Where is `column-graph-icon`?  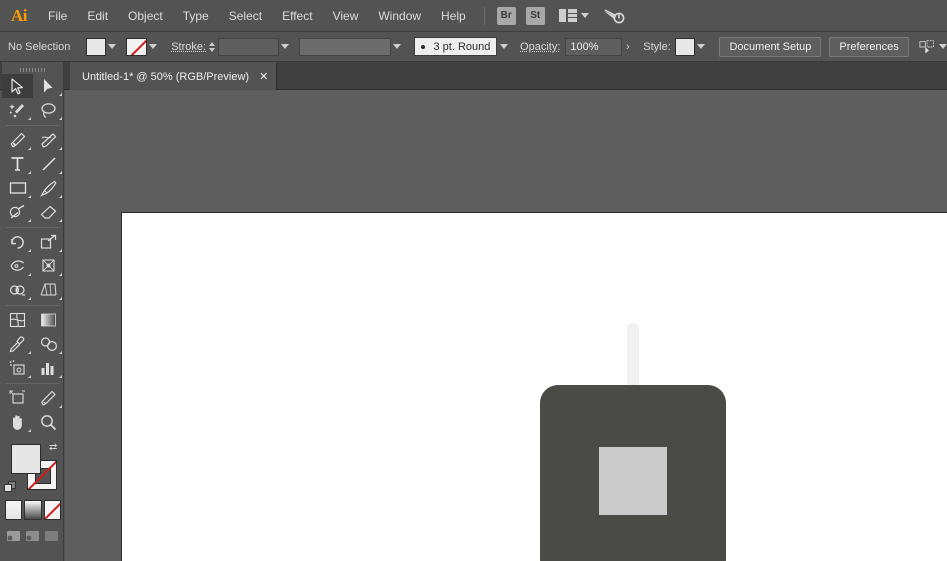
column-graph-icon is located at coordinates (47, 368).